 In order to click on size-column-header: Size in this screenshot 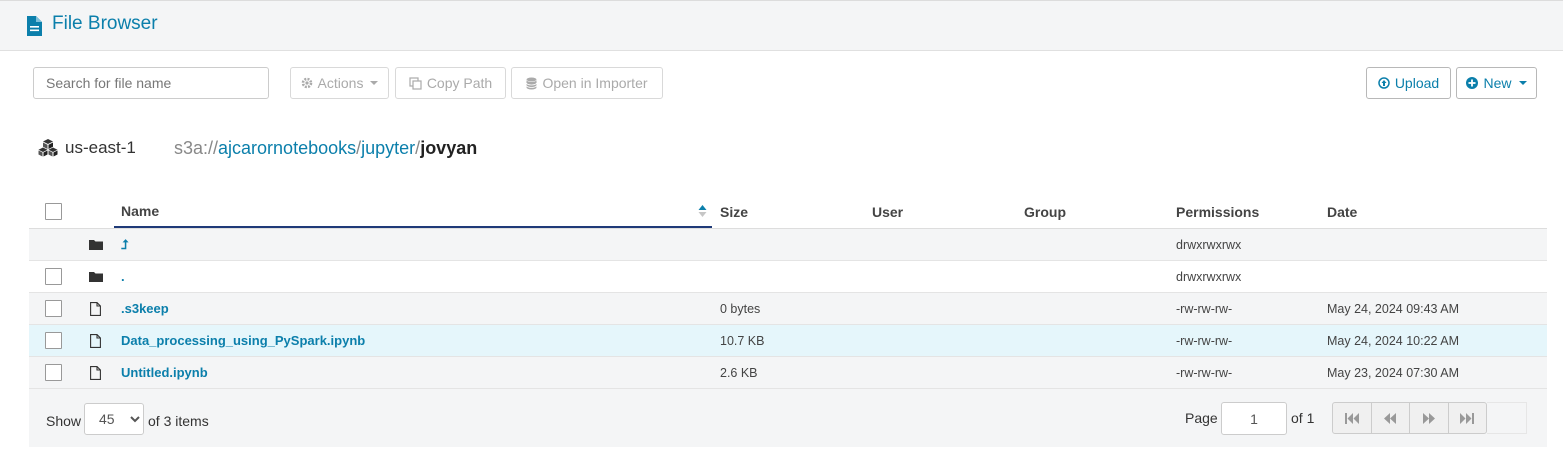, I will do `click(734, 211)`.